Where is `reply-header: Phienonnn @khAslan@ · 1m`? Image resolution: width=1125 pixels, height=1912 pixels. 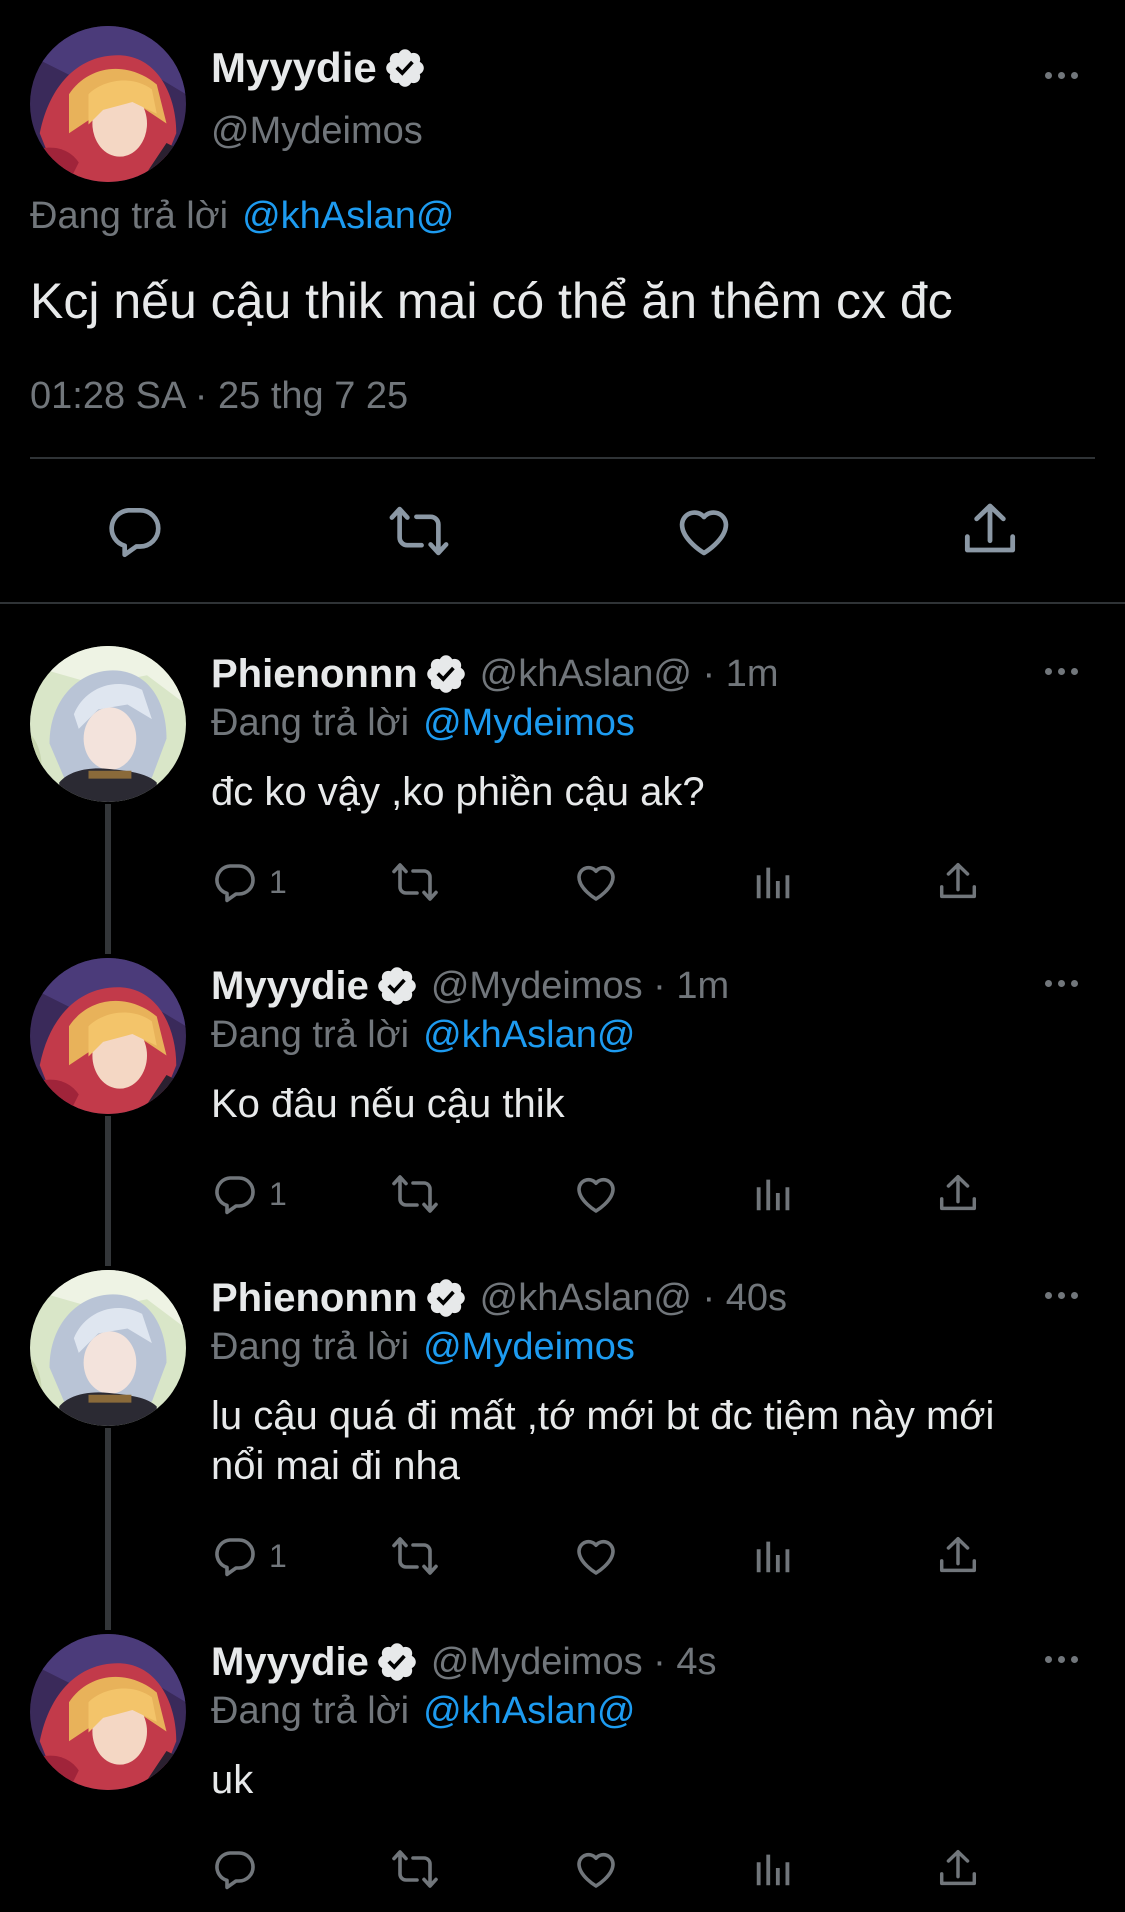 reply-header: Phienonnn @khAslan@ · 1m is located at coordinates (495, 674).